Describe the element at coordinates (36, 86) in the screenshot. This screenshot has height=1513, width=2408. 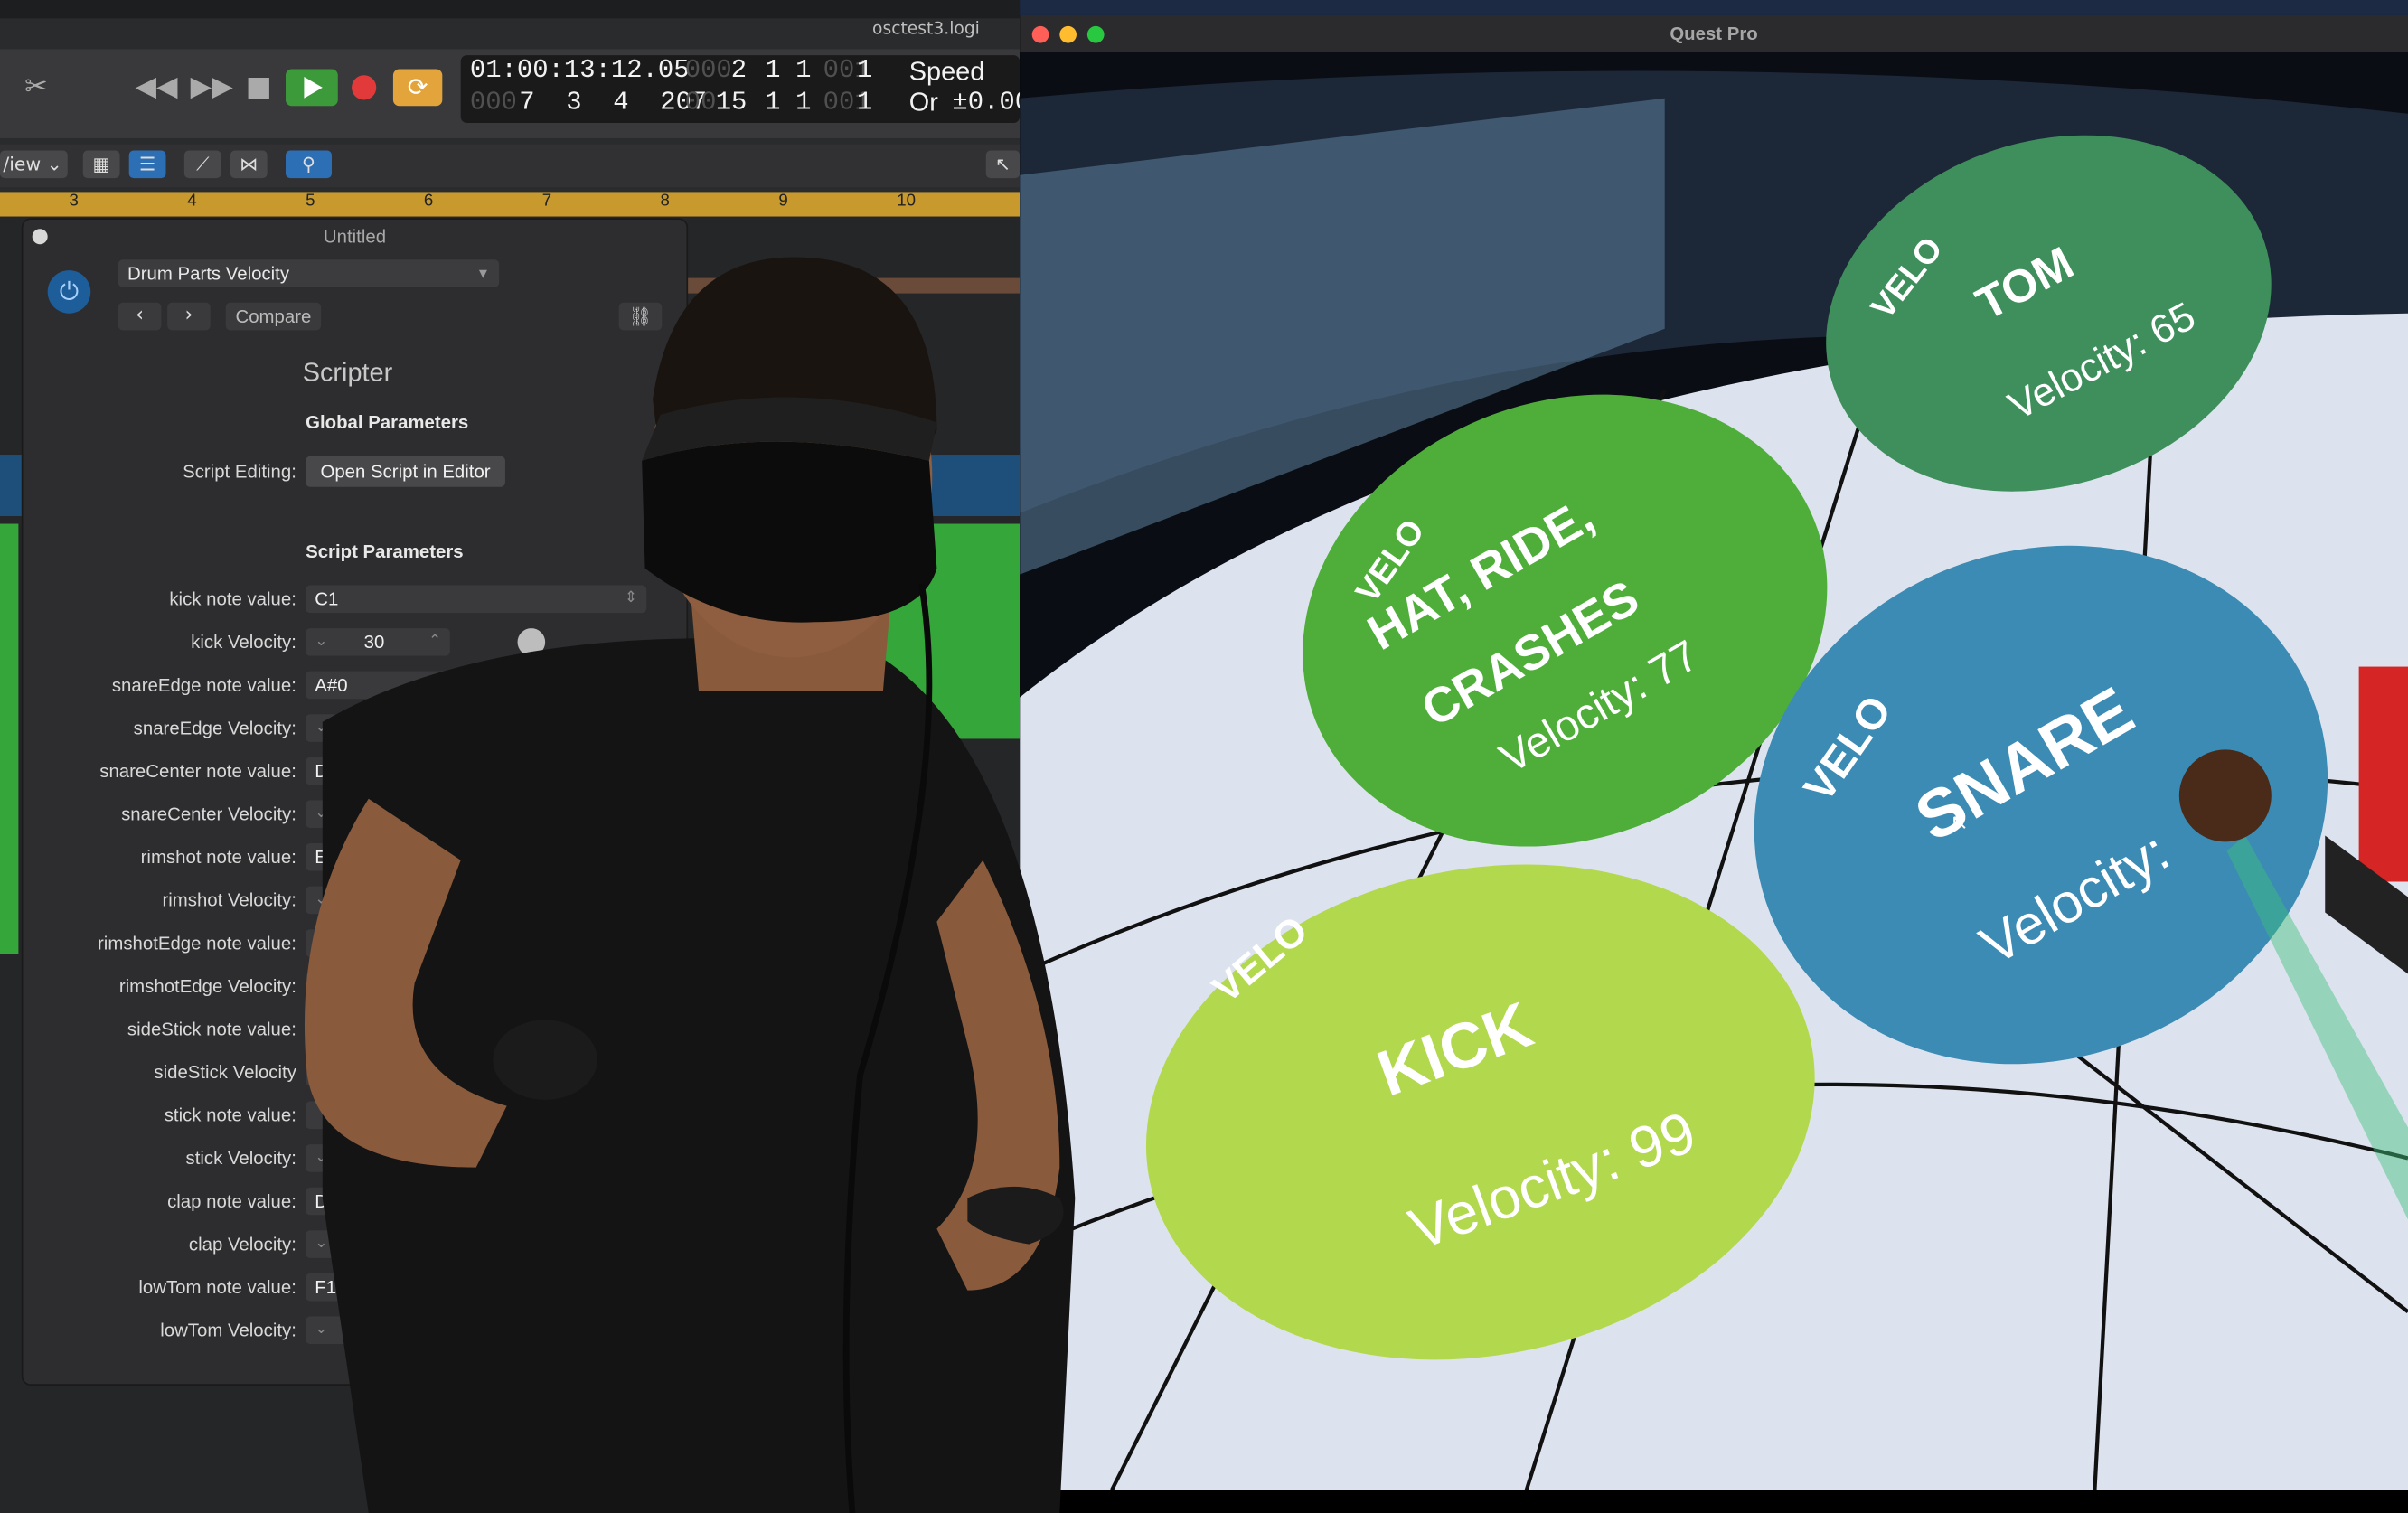
I see `scissors-icon: ✂` at that location.